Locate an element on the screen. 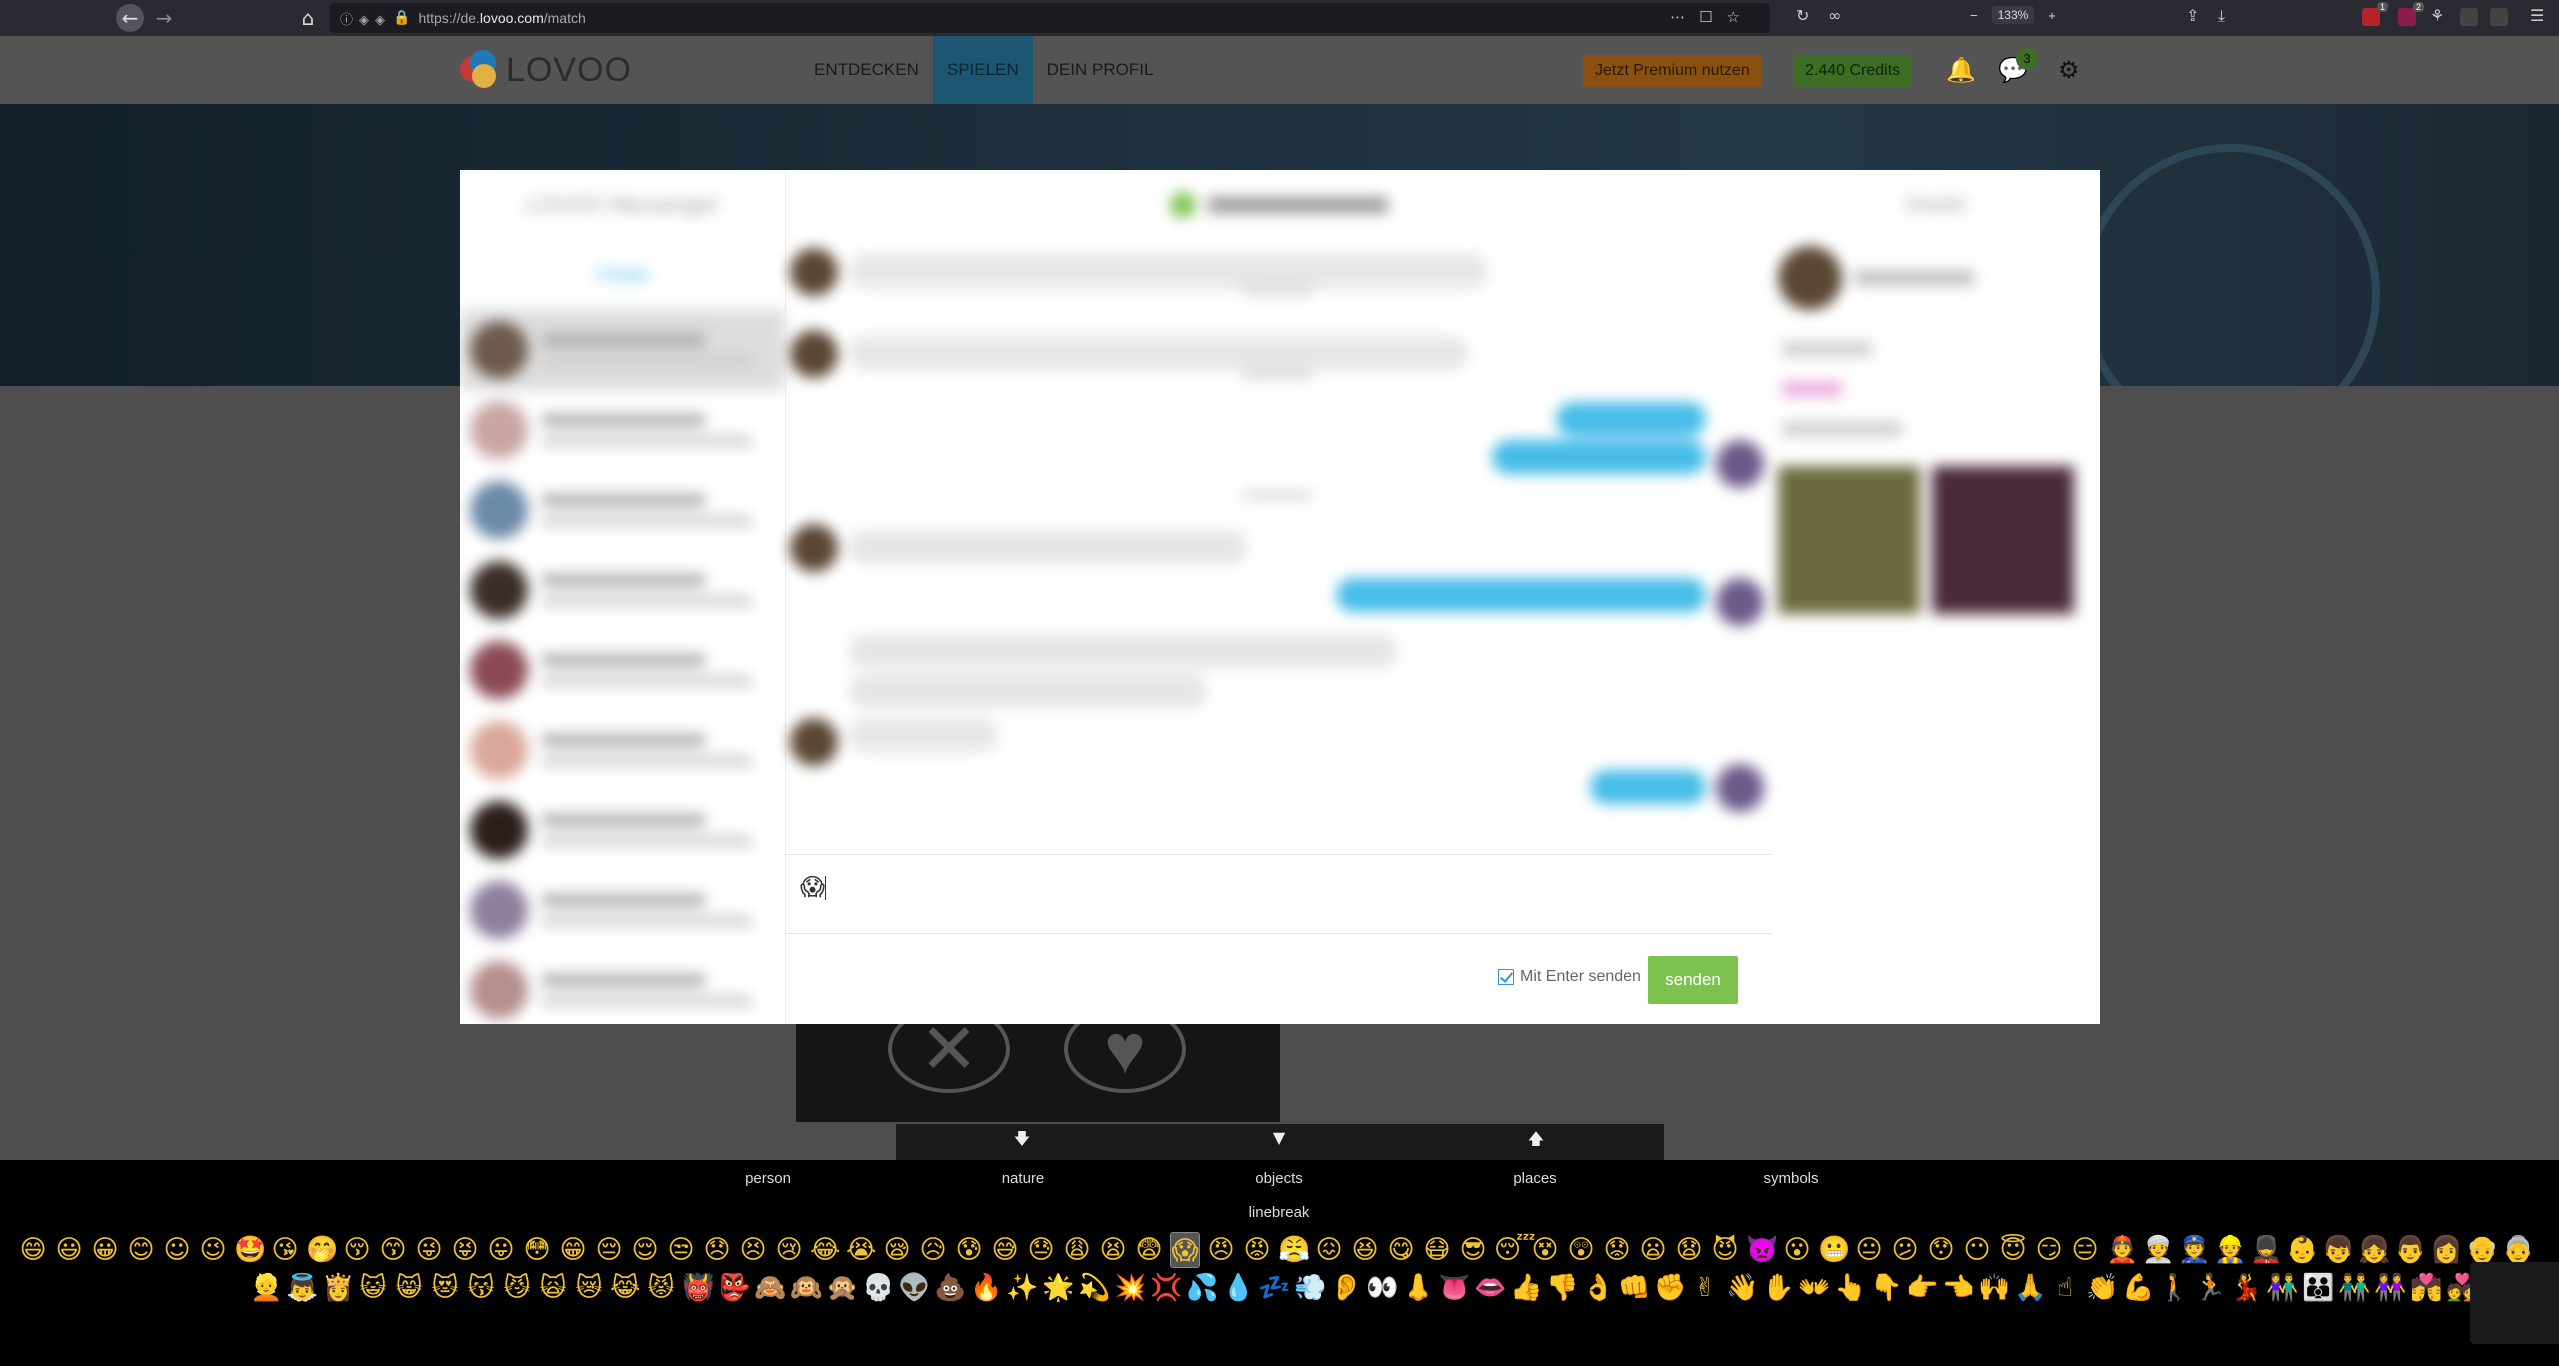  emoji-option: 👀 is located at coordinates (1382, 1288).